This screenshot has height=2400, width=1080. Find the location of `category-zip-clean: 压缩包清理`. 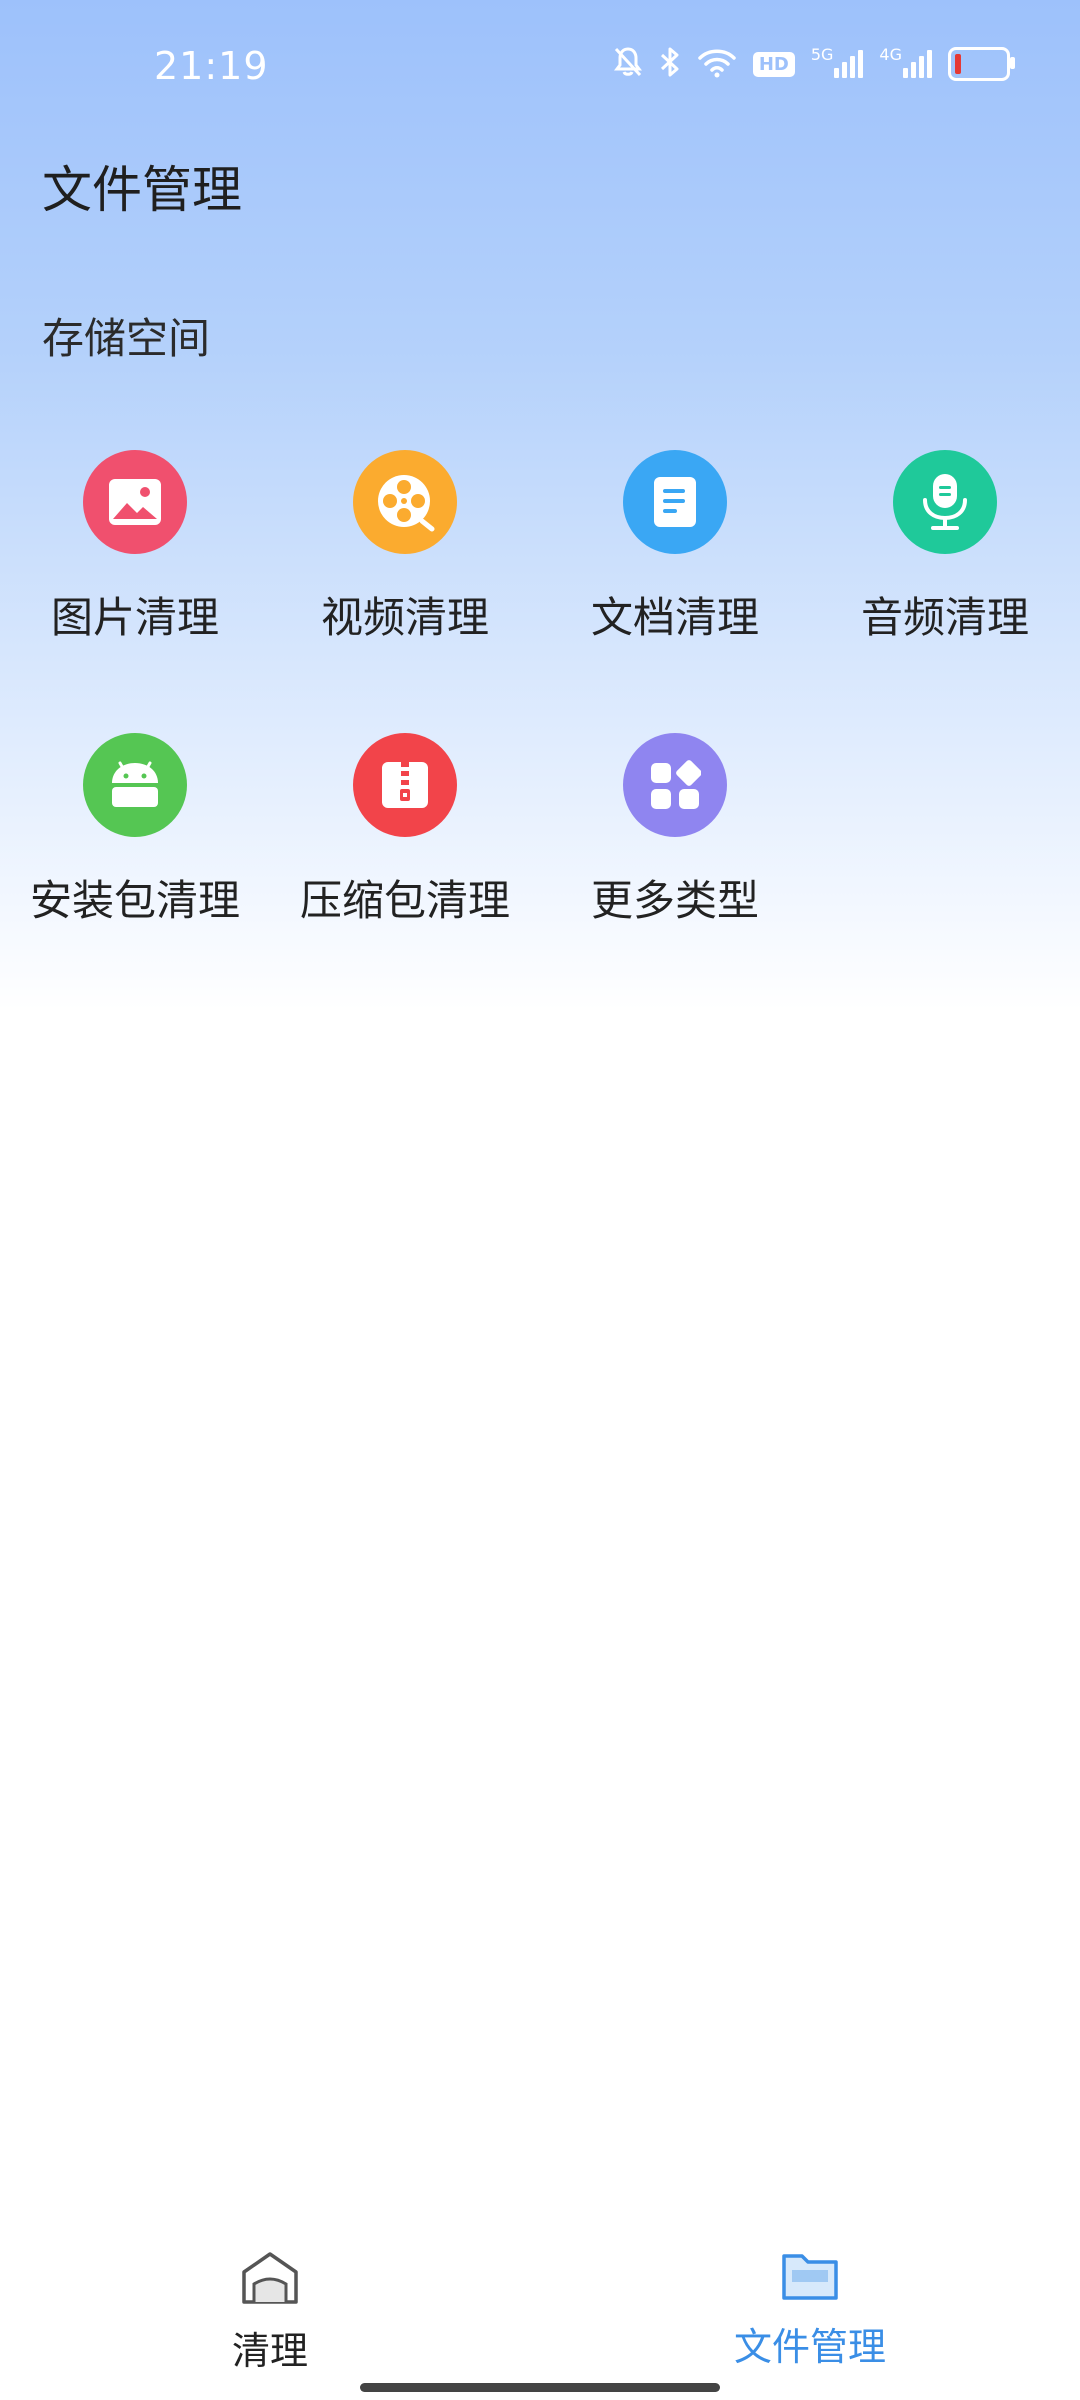

category-zip-clean: 压缩包清理 is located at coordinates (405, 830).